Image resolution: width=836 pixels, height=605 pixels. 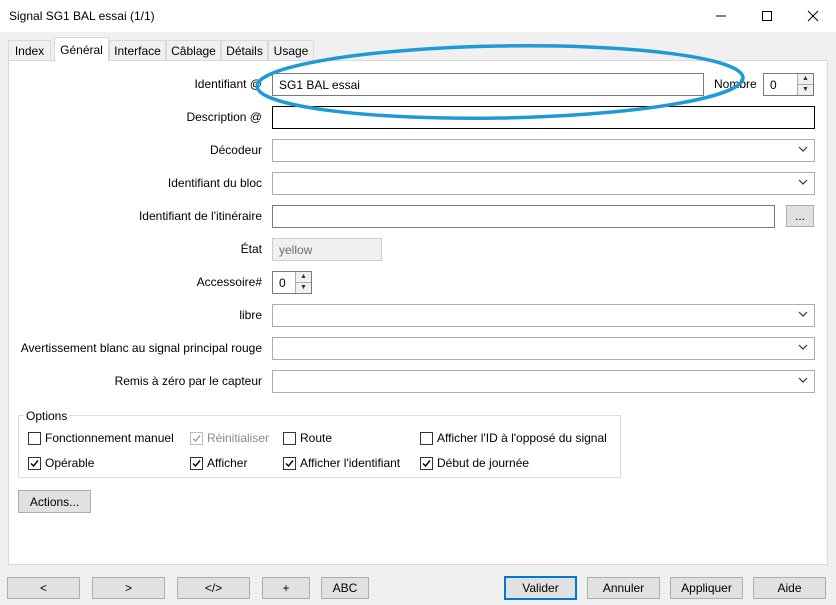 I want to click on accessoire-value: 0, so click(x=282, y=282).